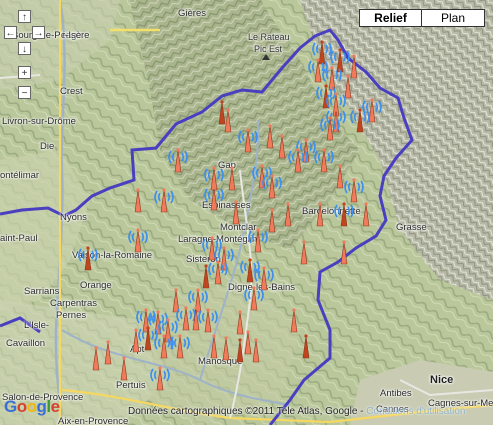  I want to click on relief-button: Relief, so click(391, 18).